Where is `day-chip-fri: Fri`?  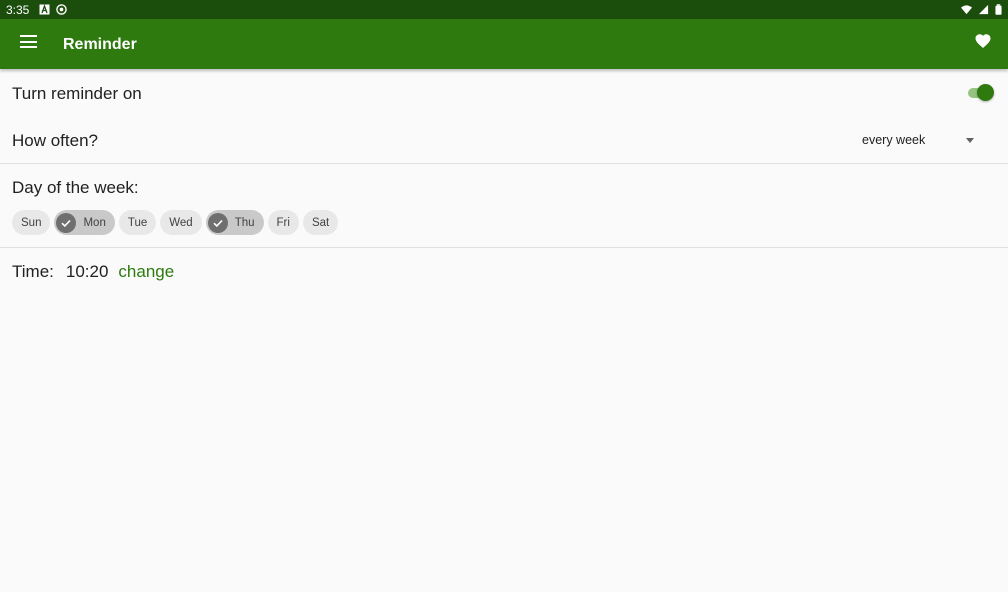 day-chip-fri: Fri is located at coordinates (283, 222).